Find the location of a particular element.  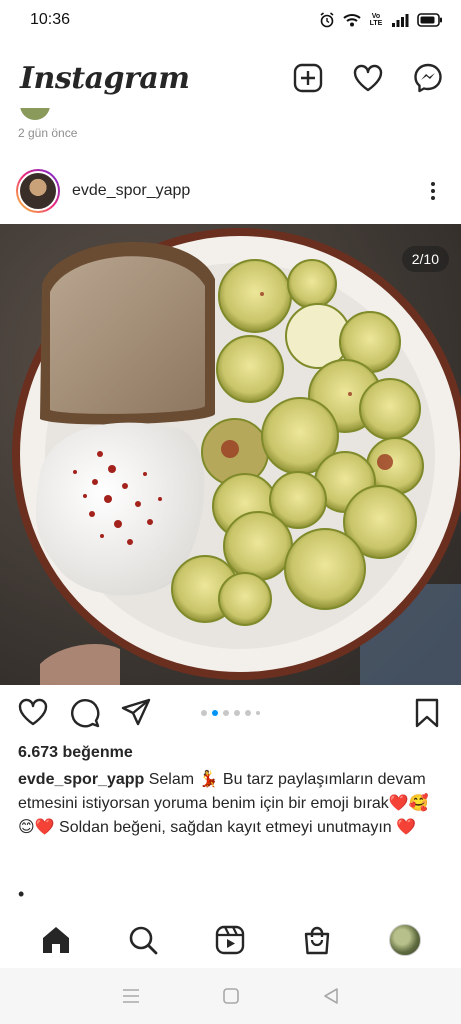

activity-heart-icon is located at coordinates (368, 78).